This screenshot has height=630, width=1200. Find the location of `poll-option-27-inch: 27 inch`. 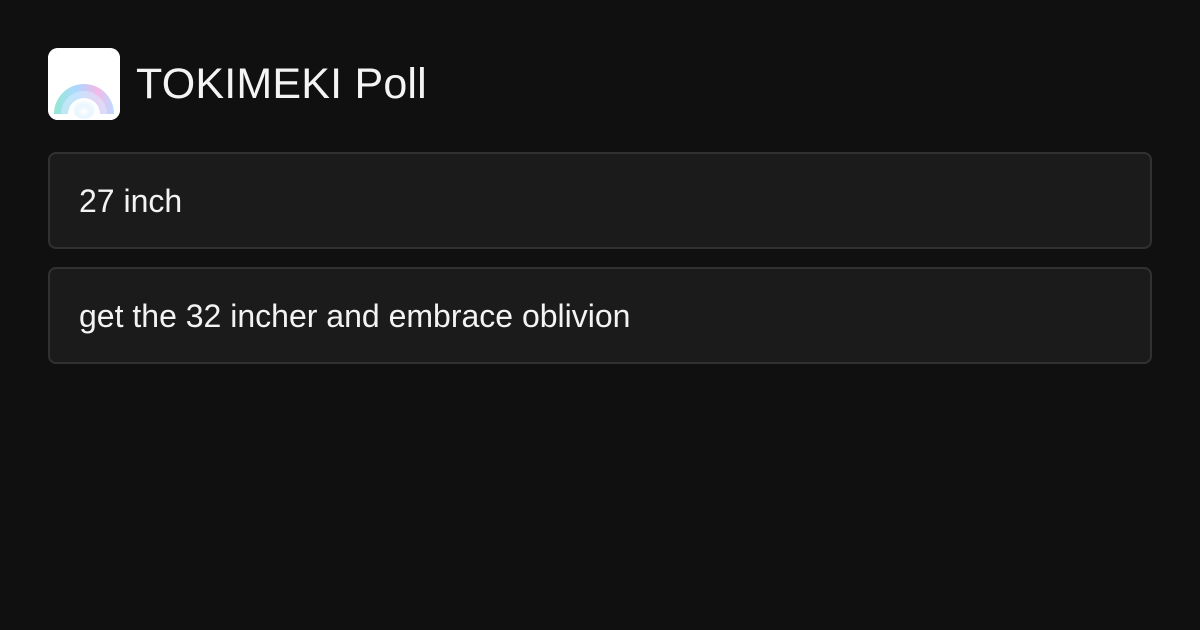

poll-option-27-inch: 27 inch is located at coordinates (600, 200).